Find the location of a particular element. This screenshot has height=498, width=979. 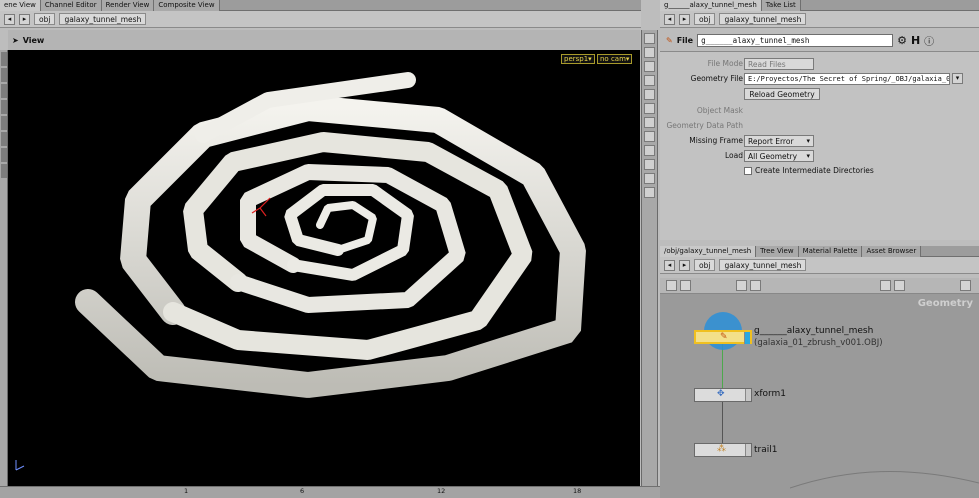

timeline-tick: 6 is located at coordinates (302, 491).